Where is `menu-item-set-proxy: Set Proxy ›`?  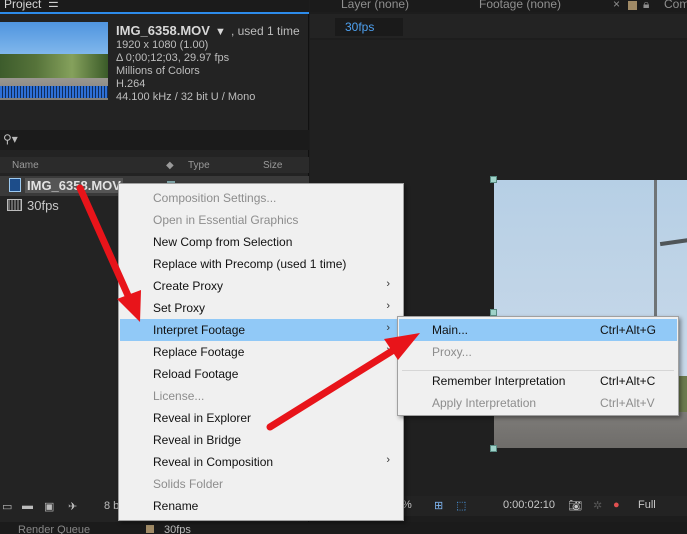 menu-item-set-proxy: Set Proxy › is located at coordinates (261, 308).